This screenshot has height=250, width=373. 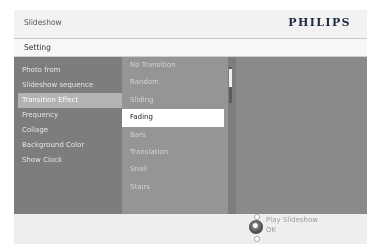 What do you see at coordinates (43, 22) in the screenshot?
I see `page-title: Slideshow` at bounding box center [43, 22].